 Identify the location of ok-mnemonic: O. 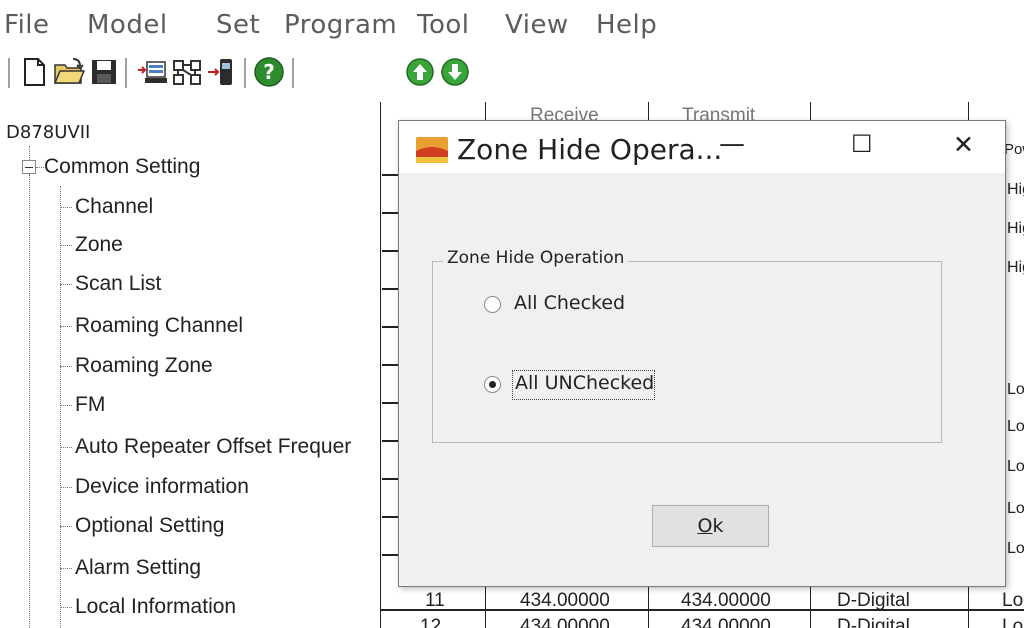
(705, 526).